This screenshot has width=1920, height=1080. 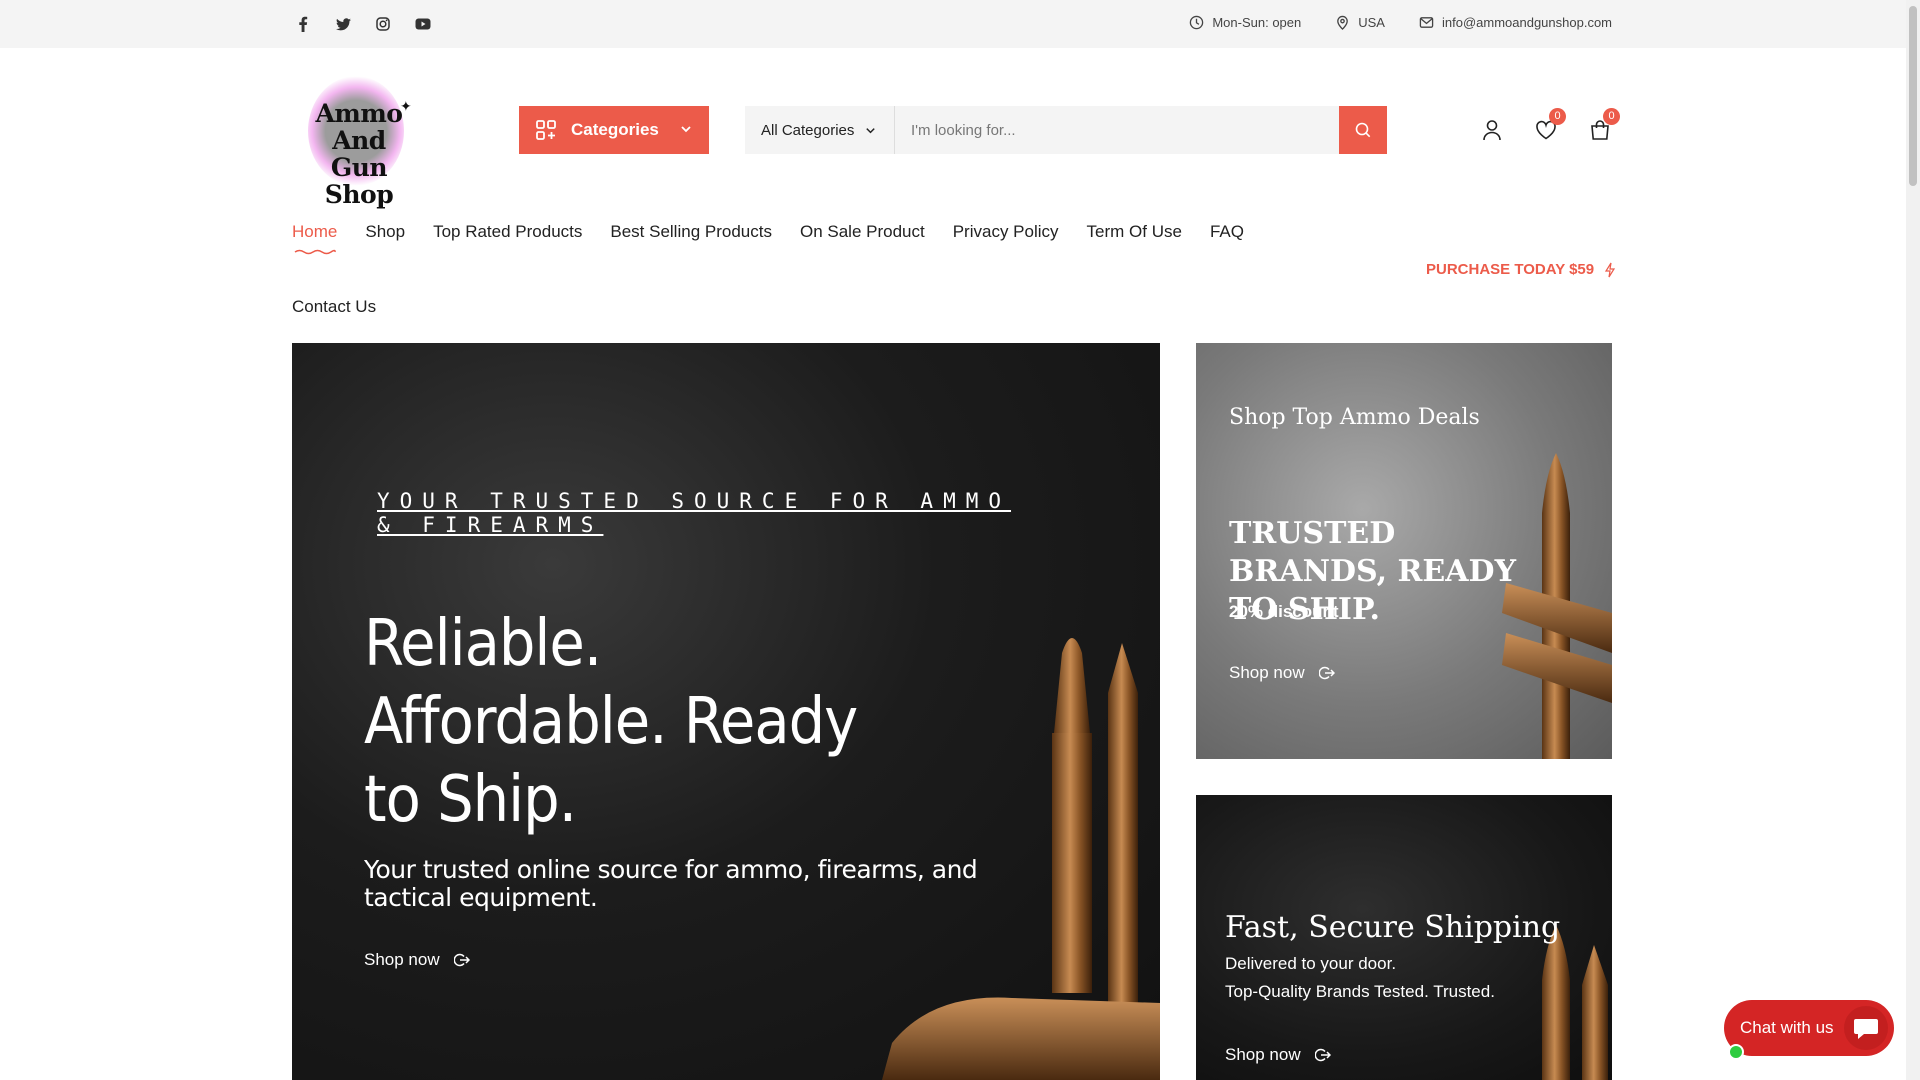 I want to click on opening-hours: Mon-Sun: open, so click(x=1245, y=22).